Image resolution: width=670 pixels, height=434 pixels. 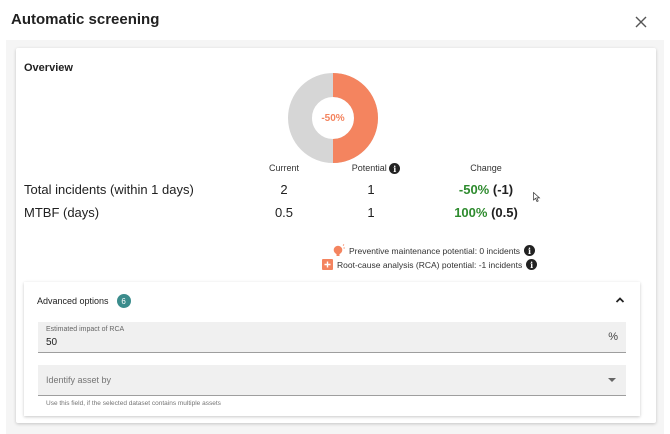 I want to click on total-incidents-potential: 1, so click(x=371, y=189).